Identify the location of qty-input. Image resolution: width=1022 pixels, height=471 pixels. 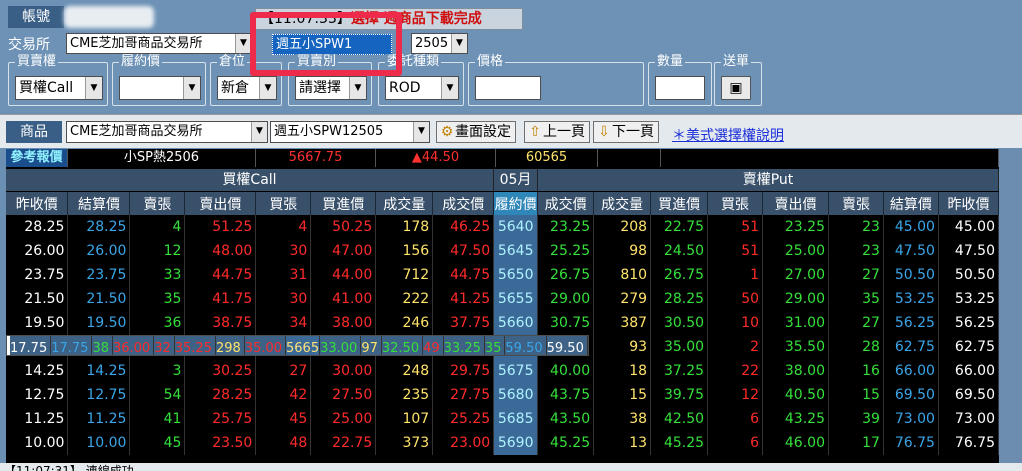
(680, 88).